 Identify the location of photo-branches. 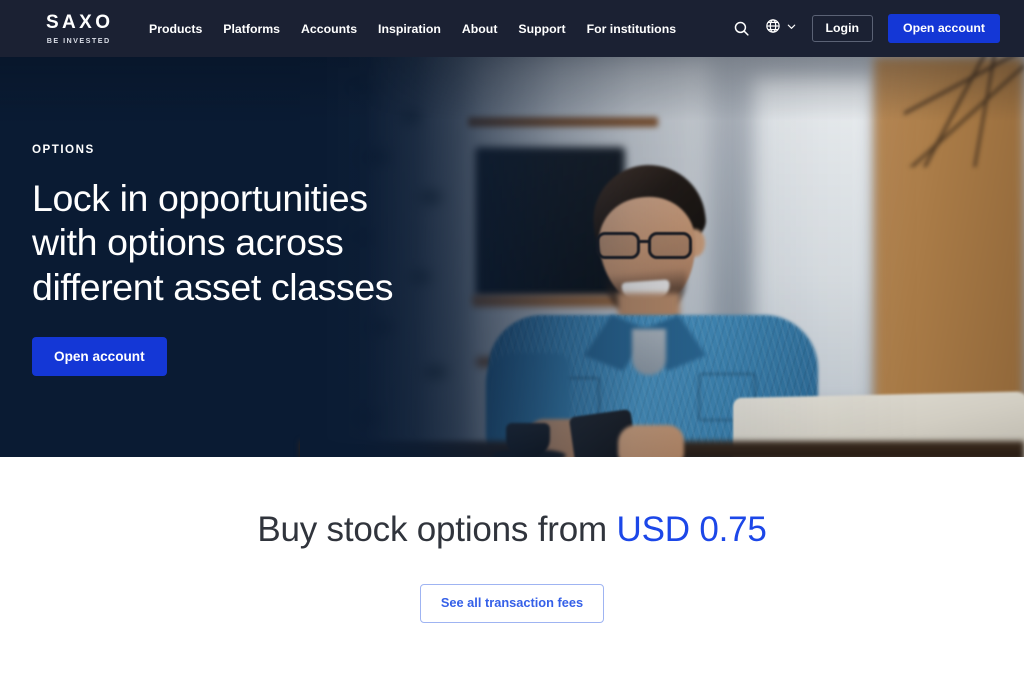
(964, 112).